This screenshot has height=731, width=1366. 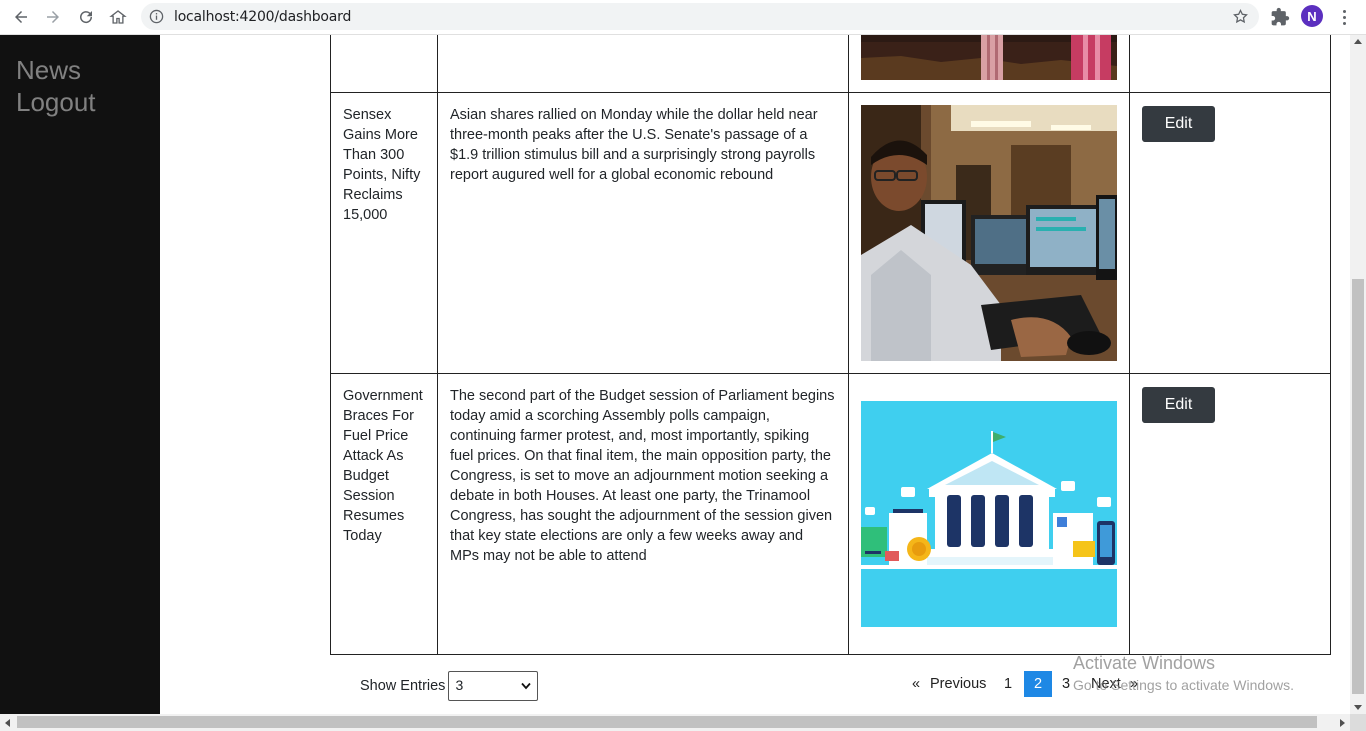 What do you see at coordinates (1230, 64) in the screenshot?
I see `actions-cell` at bounding box center [1230, 64].